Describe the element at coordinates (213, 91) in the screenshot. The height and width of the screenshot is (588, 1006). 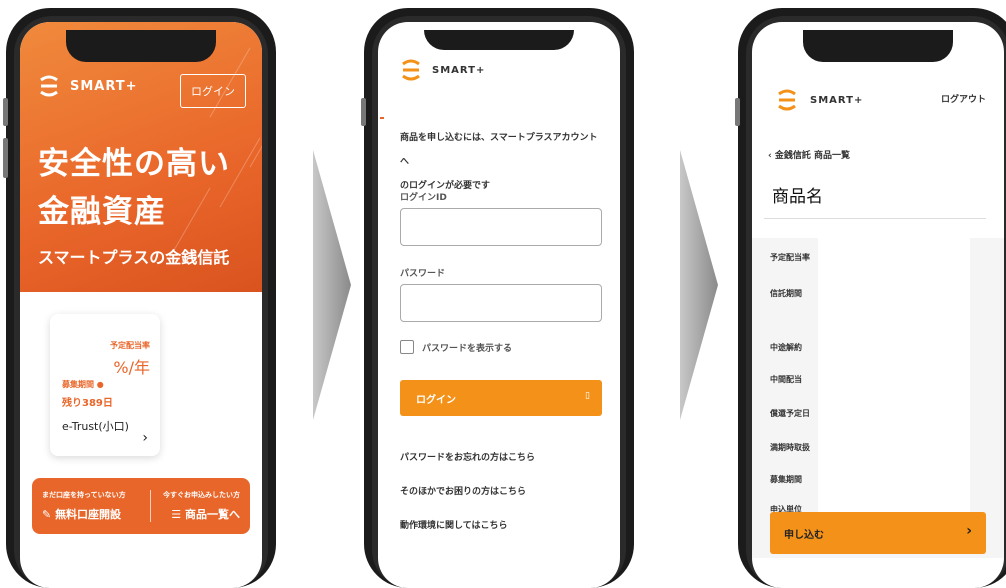
I see `login-button: ログイン` at that location.